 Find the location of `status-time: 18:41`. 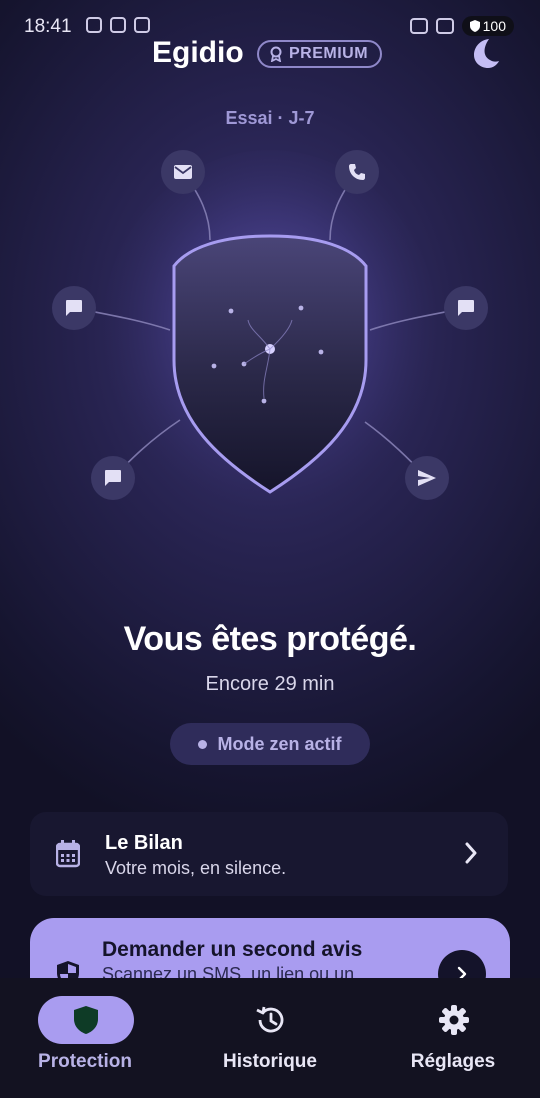

status-time: 18:41 is located at coordinates (48, 26).